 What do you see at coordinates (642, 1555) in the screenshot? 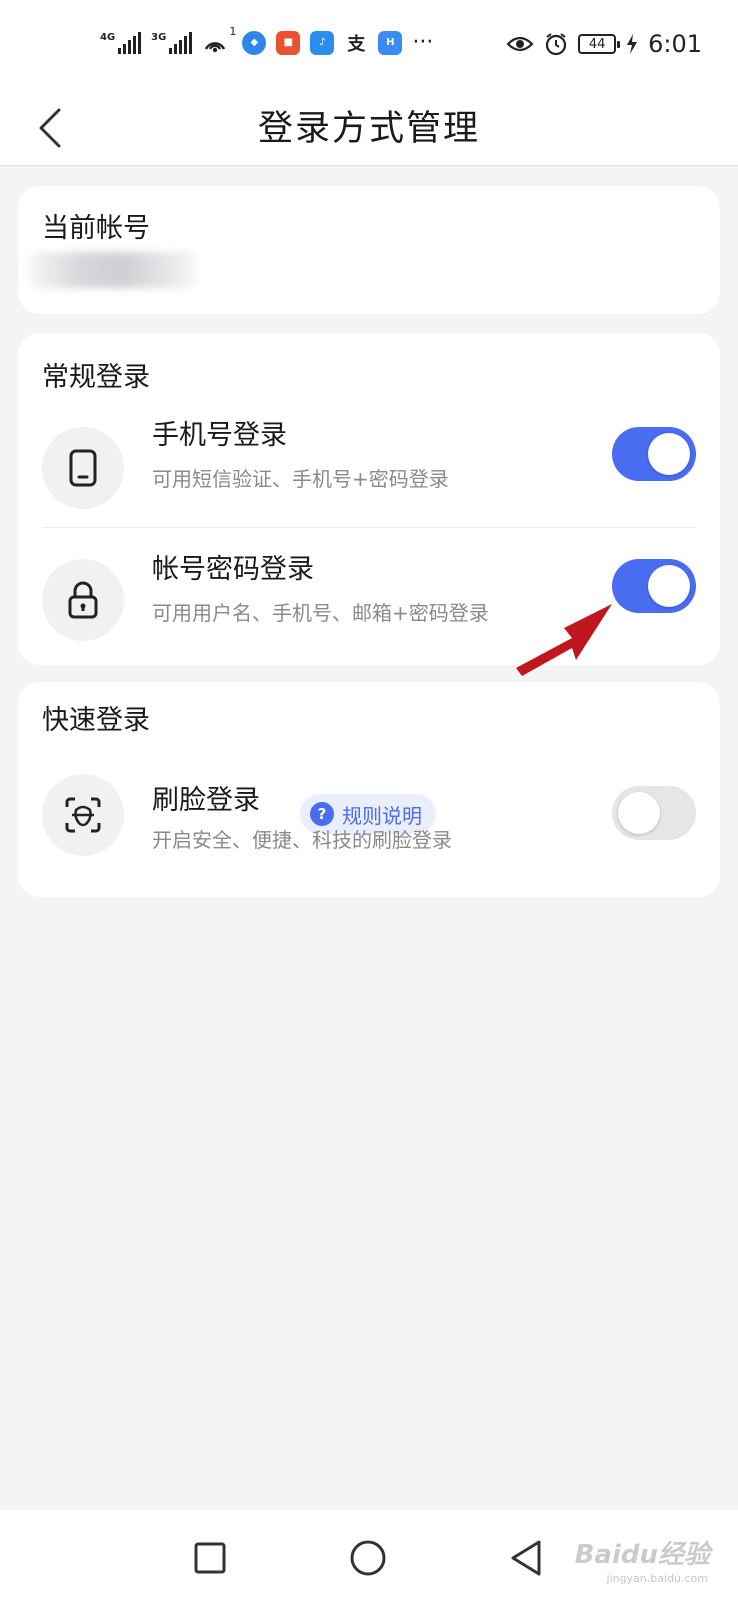
I see `watermark: Baidu经验` at bounding box center [642, 1555].